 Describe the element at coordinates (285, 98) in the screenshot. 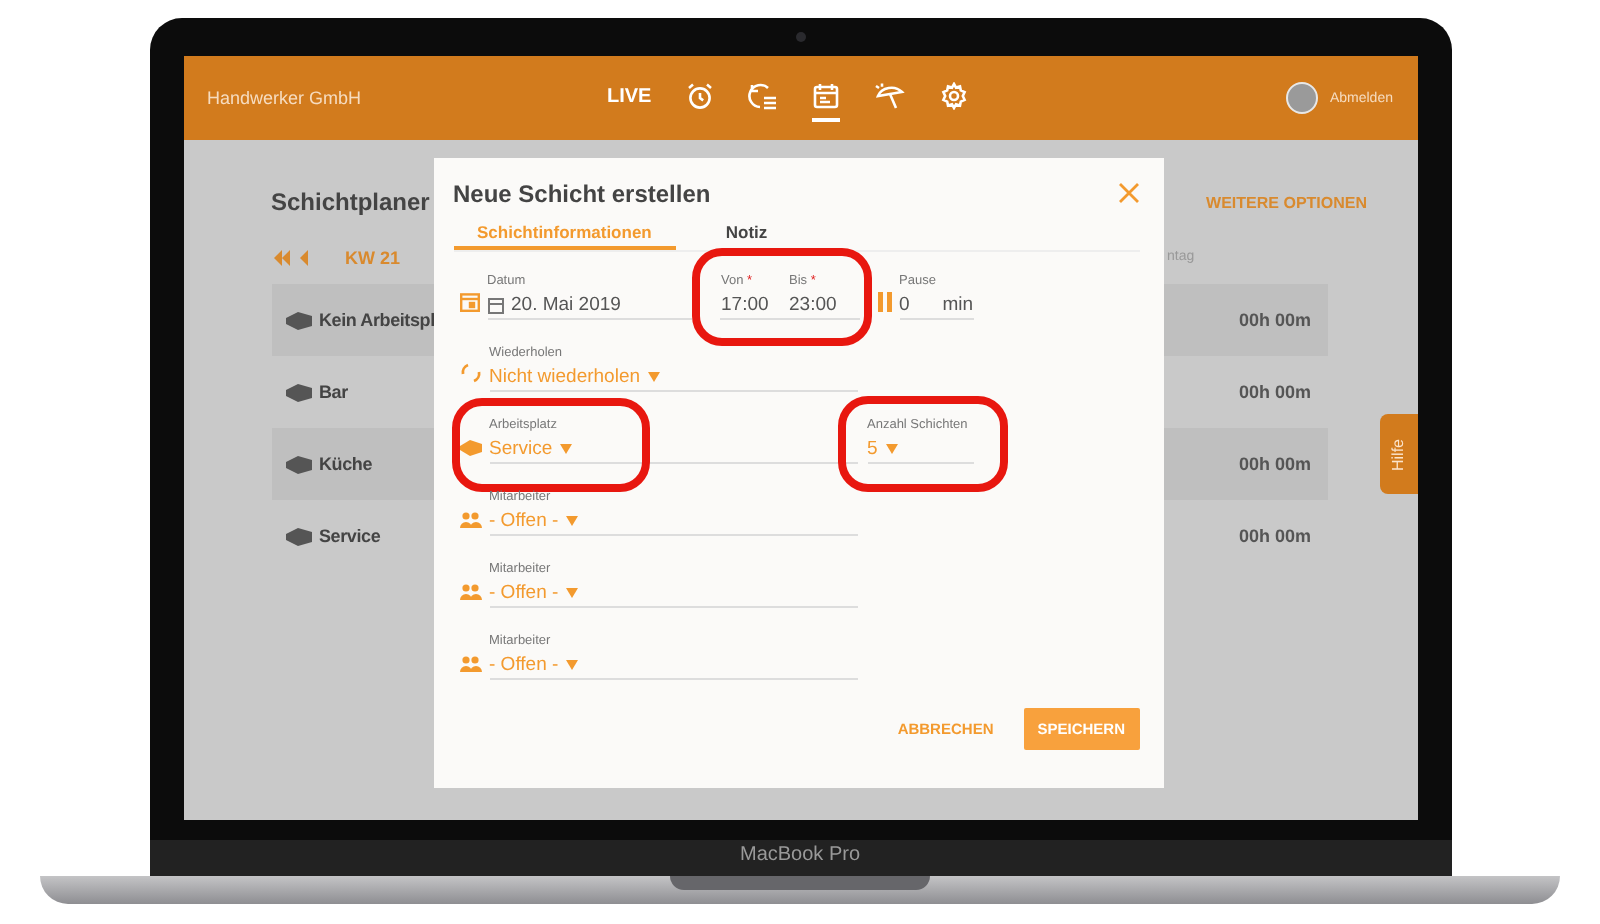

I see `company-name: Handwerker GmbH` at that location.